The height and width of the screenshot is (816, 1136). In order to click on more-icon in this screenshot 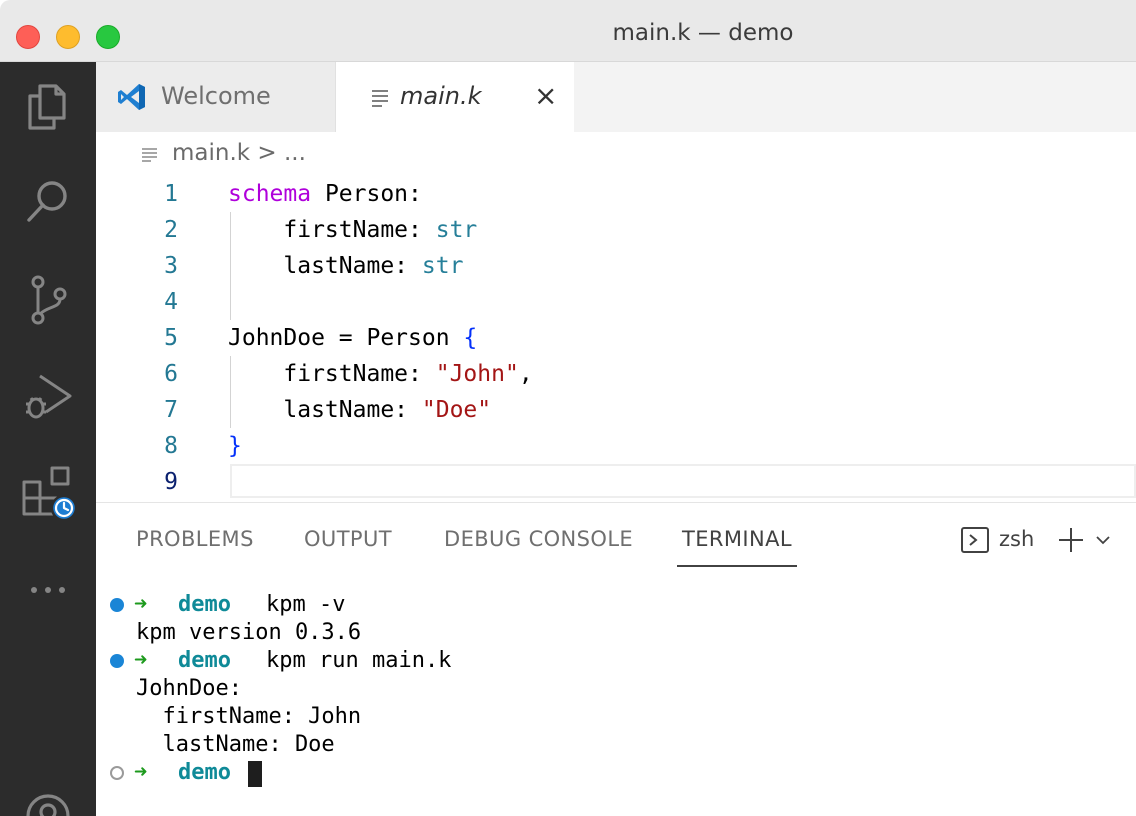, I will do `click(48, 590)`.